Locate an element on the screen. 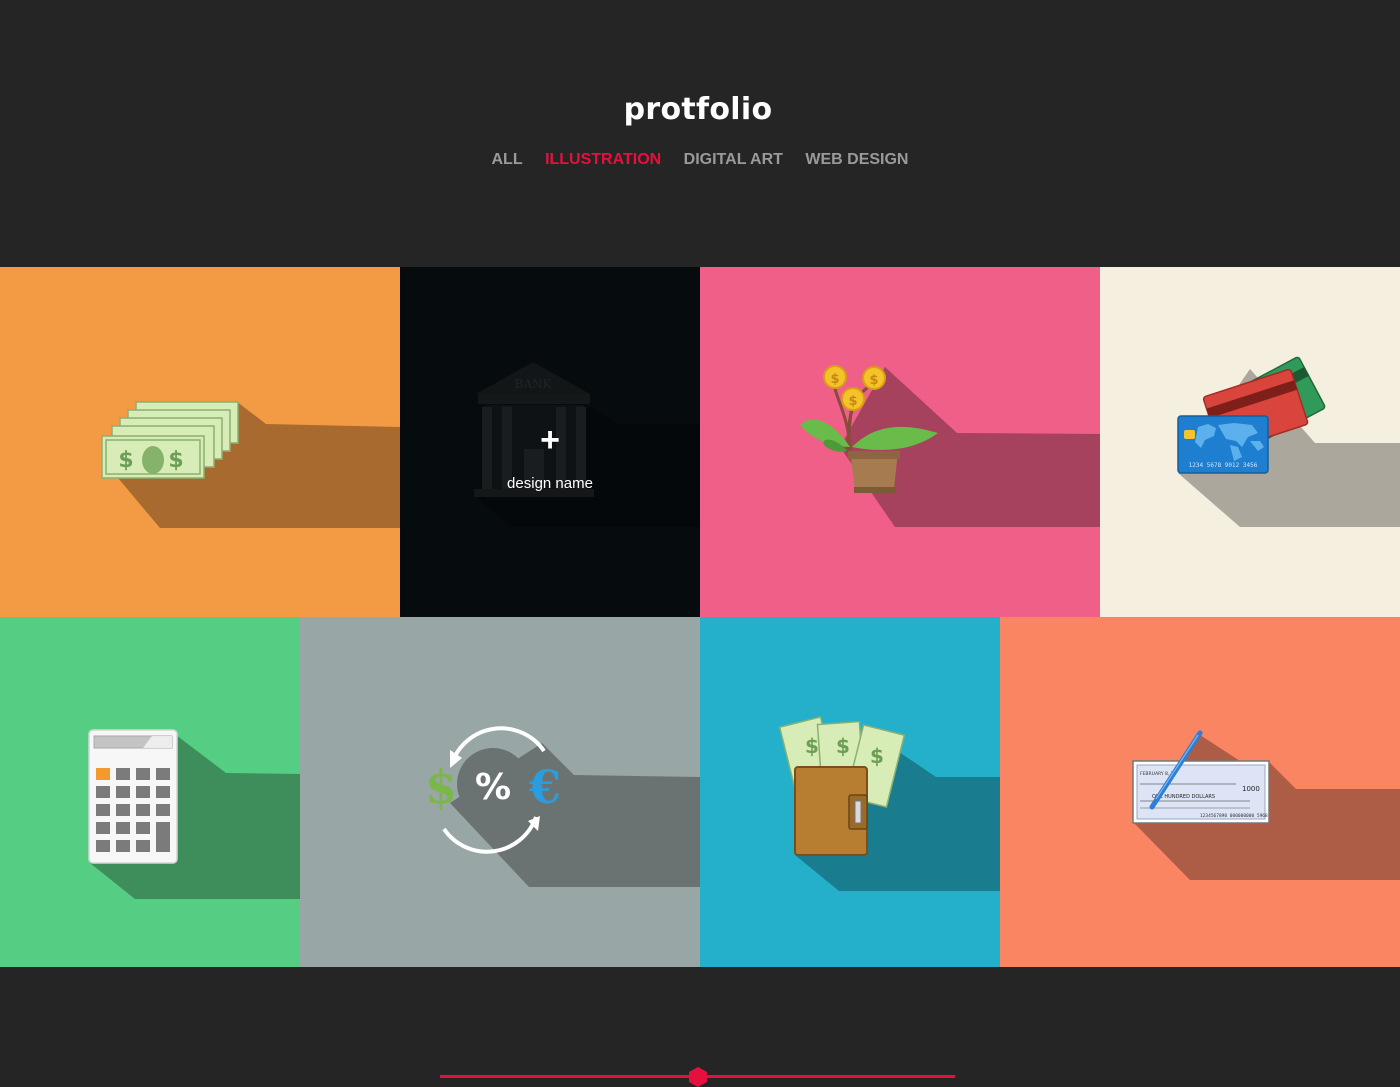 Image resolution: width=1400 pixels, height=1087 pixels. portfolio-tile-money-plant: $ $ $ is located at coordinates (900, 442).